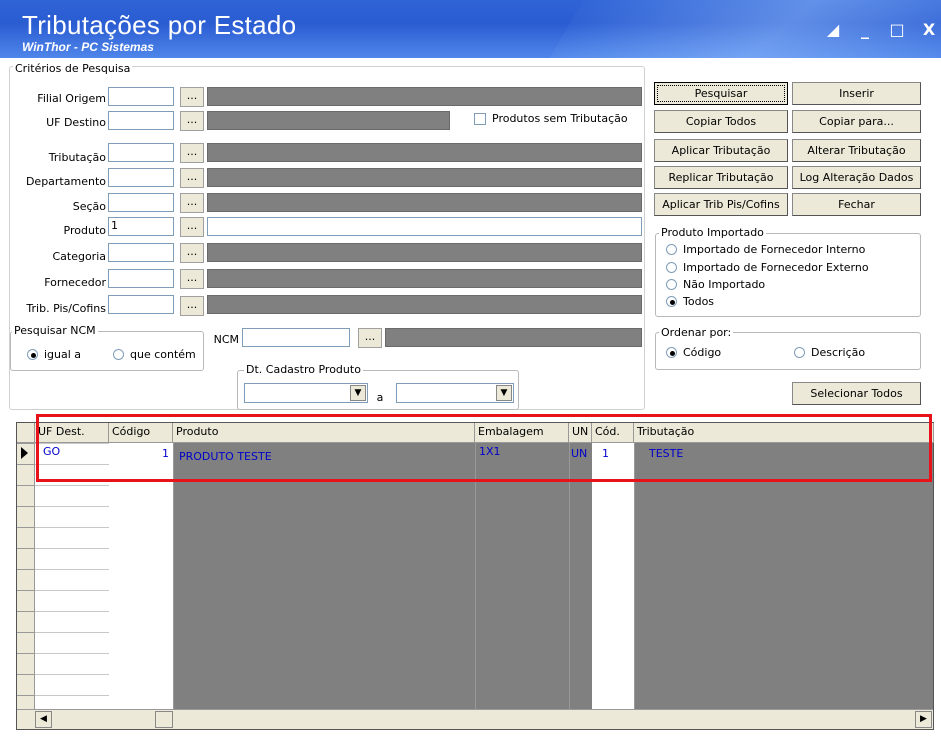 Image resolution: width=941 pixels, height=737 pixels. Describe the element at coordinates (702, 352) in the screenshot. I see `ordenar-codigo-label: Código` at that location.